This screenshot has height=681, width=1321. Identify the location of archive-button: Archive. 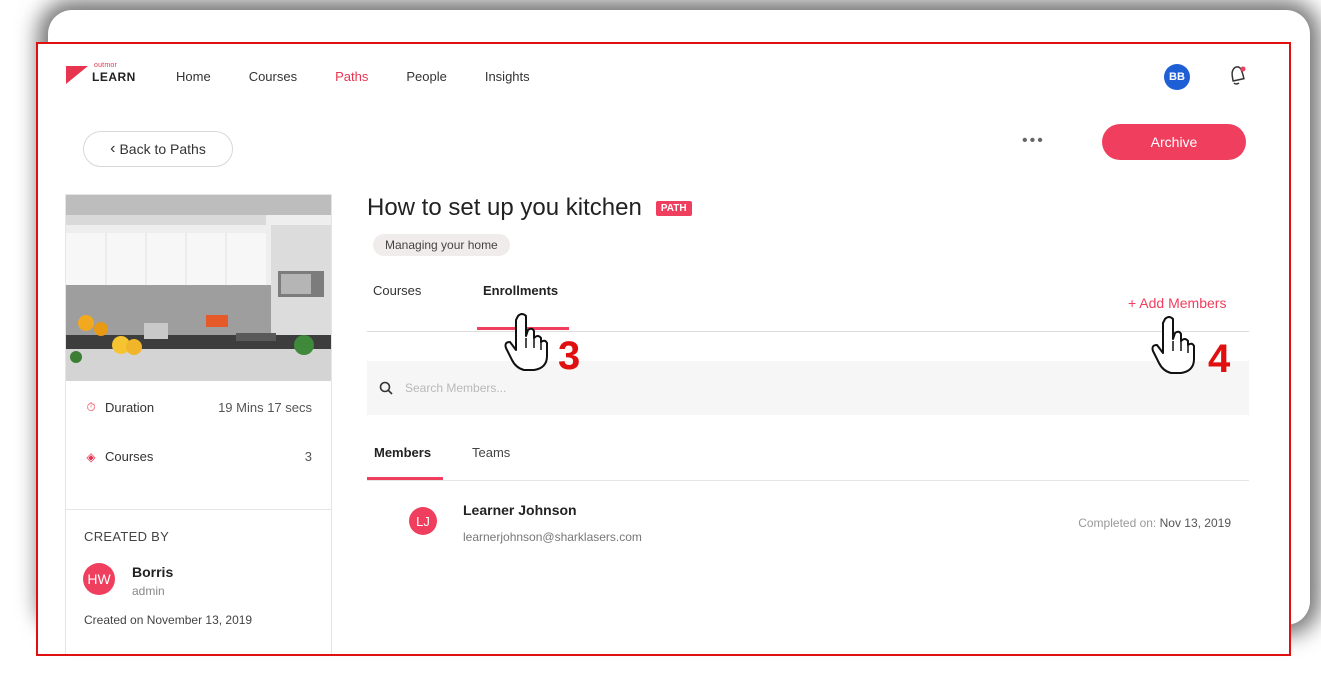
(1174, 142).